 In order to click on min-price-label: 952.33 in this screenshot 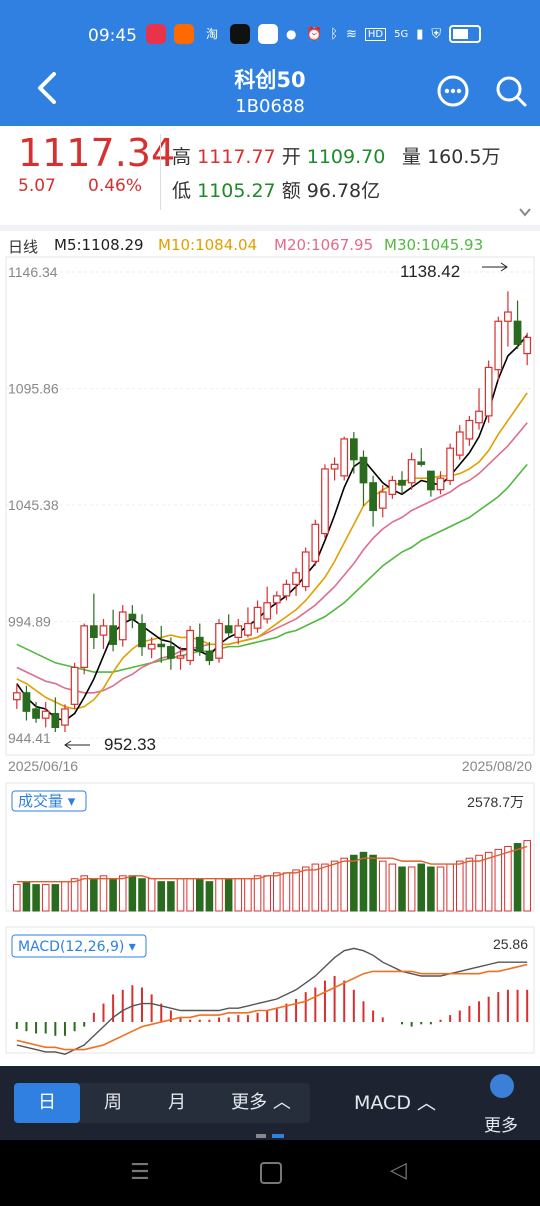, I will do `click(130, 744)`.